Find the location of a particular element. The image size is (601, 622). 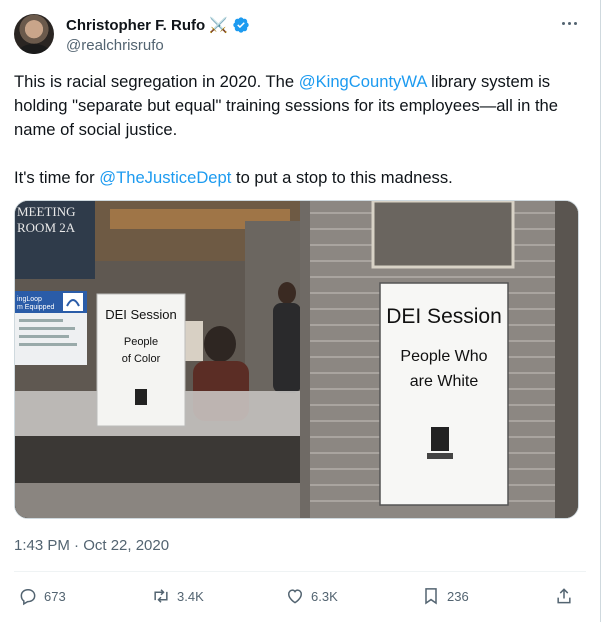

dei-sign-right-line: People Who is located at coordinates (443, 356).